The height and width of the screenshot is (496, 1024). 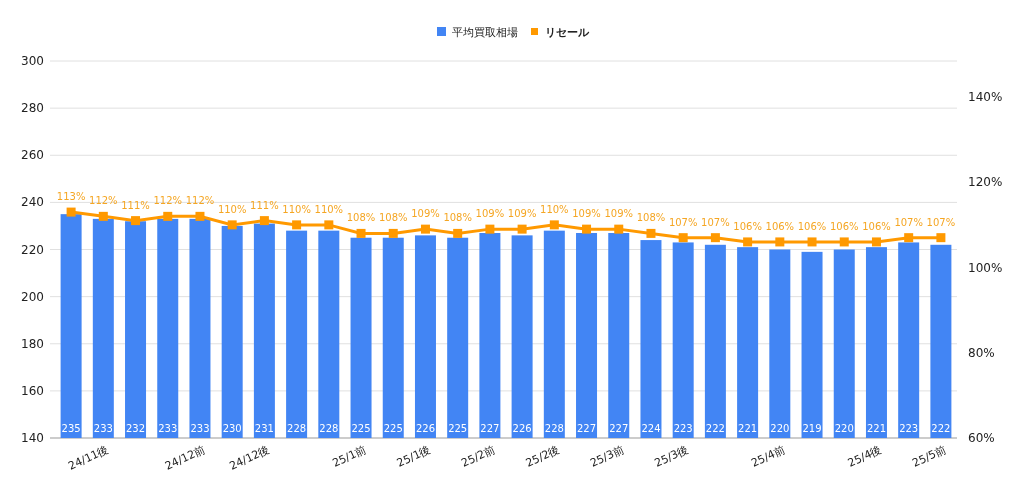 I want to click on axis-tick-label: 120%, so click(x=985, y=182).